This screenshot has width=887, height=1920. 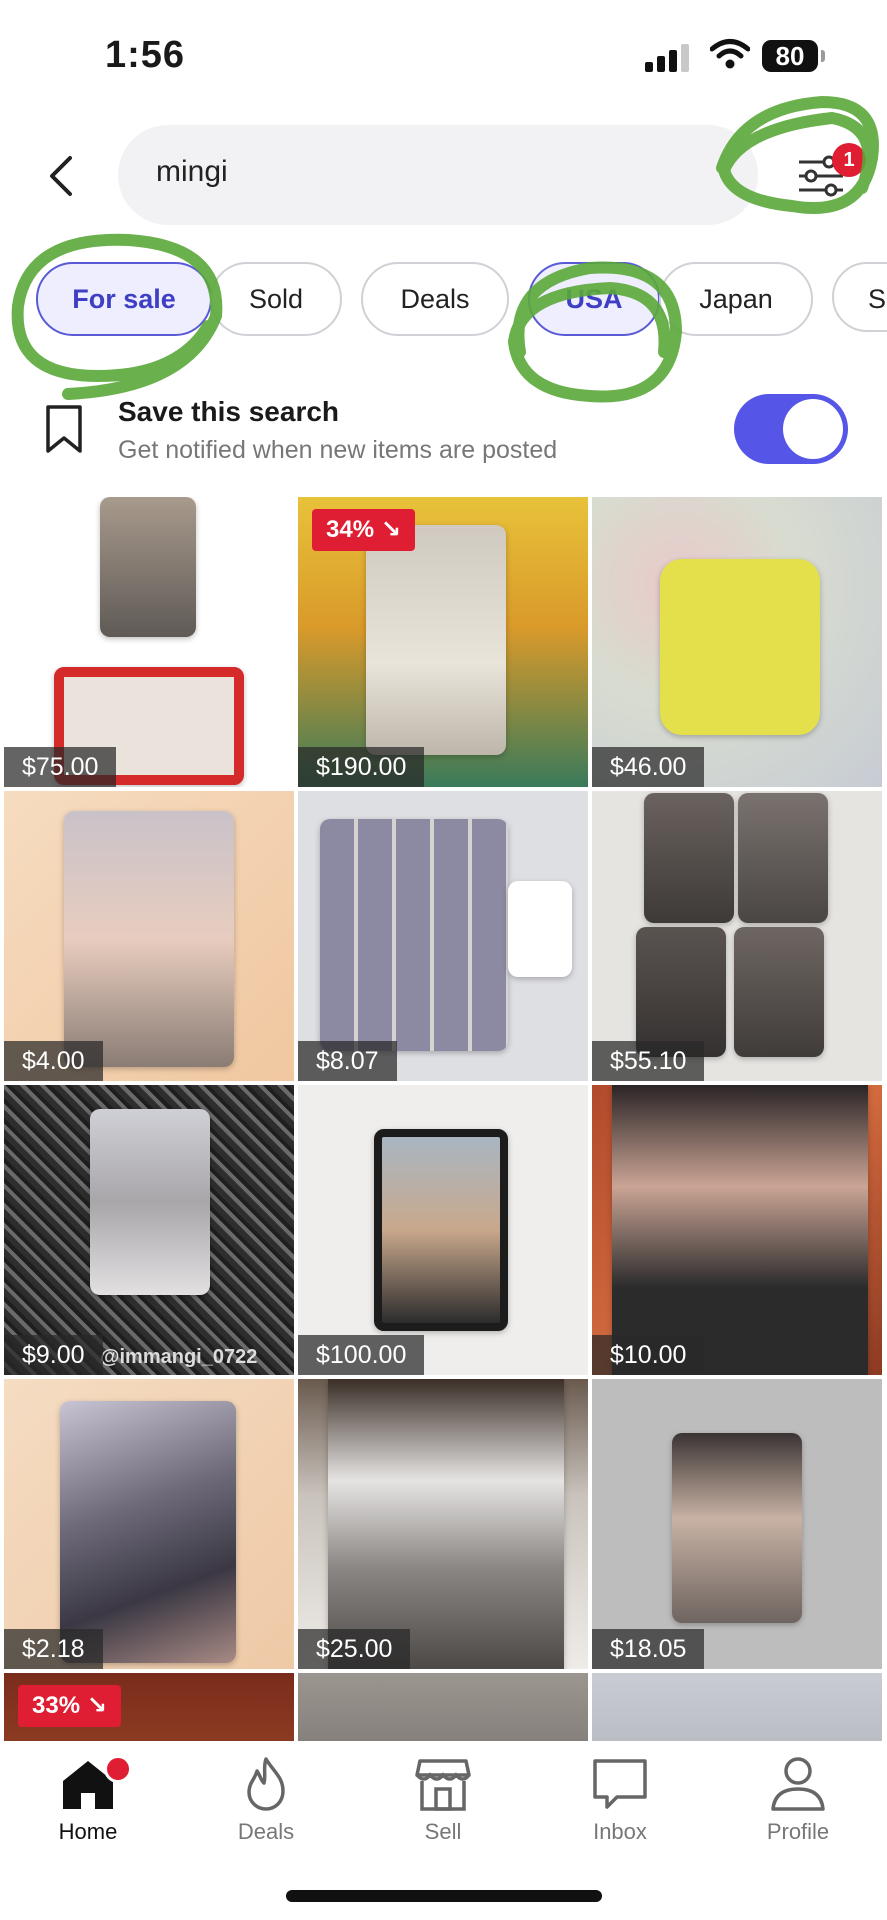 What do you see at coordinates (849, 160) in the screenshot?
I see `filter-count-badge: 1` at bounding box center [849, 160].